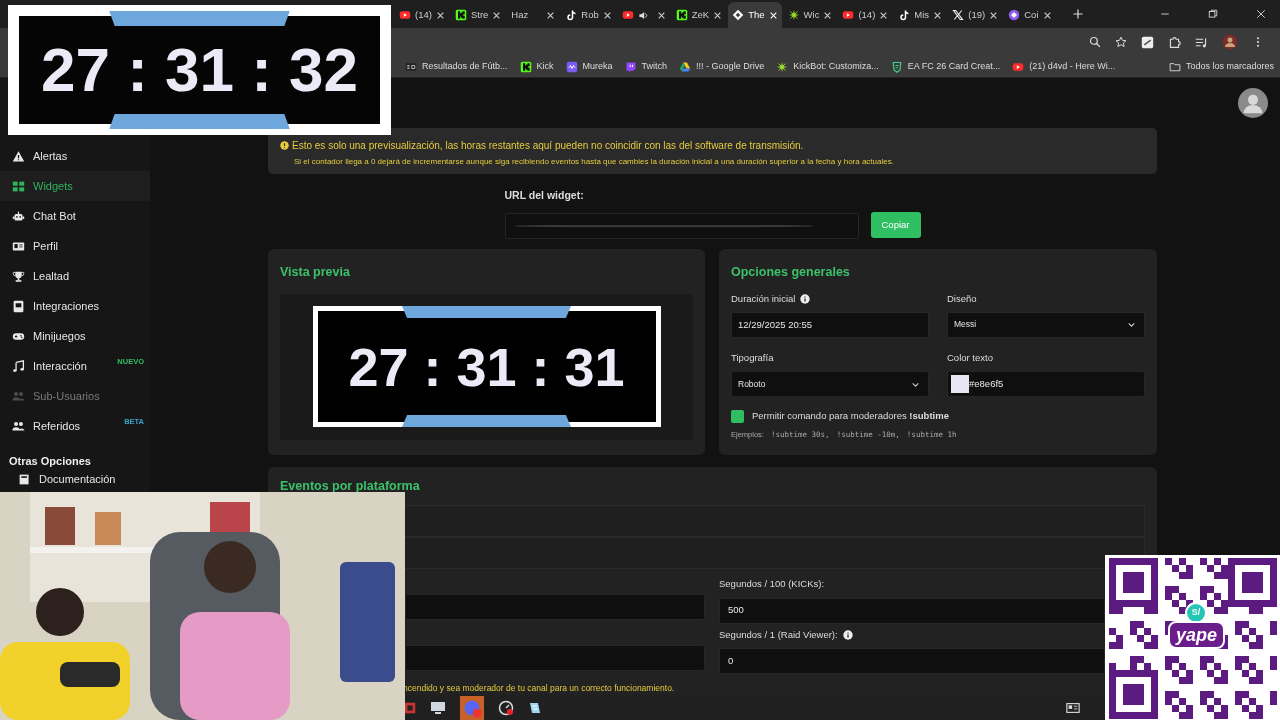  What do you see at coordinates (18, 396) in the screenshot?
I see `users-icon` at bounding box center [18, 396].